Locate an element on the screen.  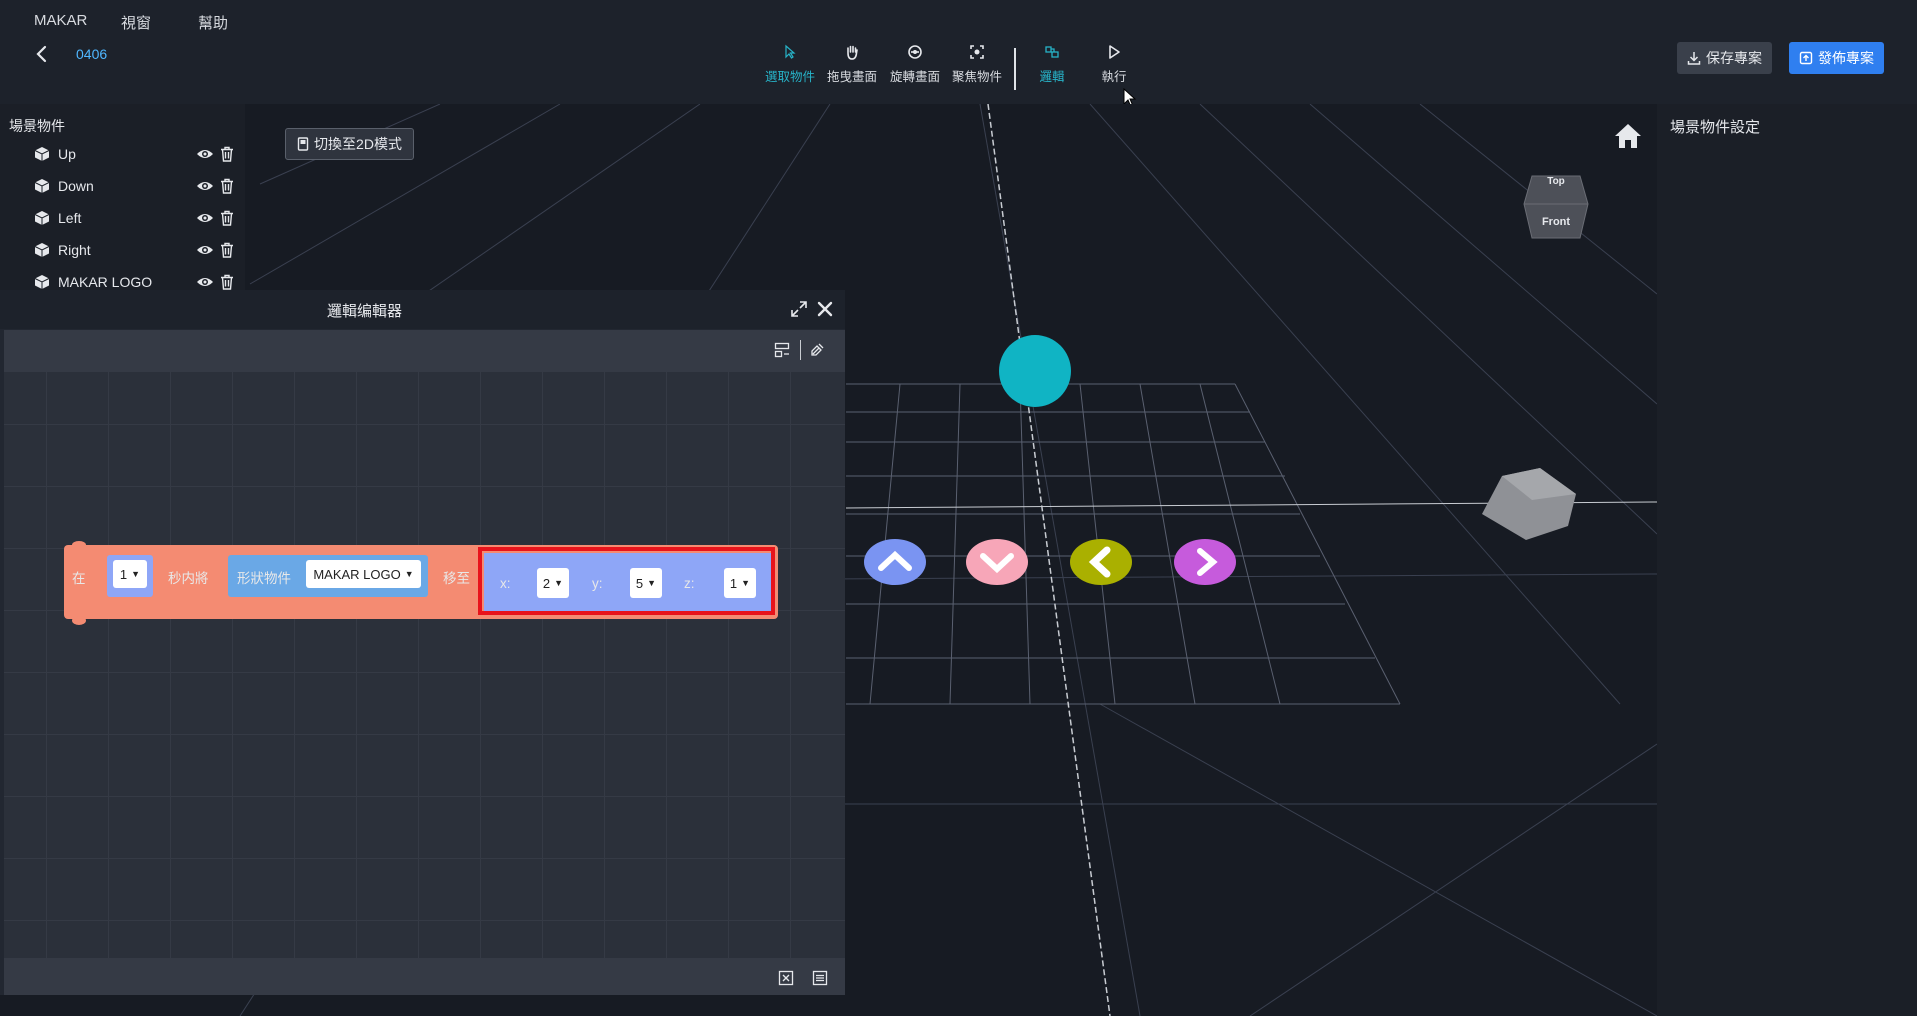
cursor-icon is located at coordinates (790, 51).